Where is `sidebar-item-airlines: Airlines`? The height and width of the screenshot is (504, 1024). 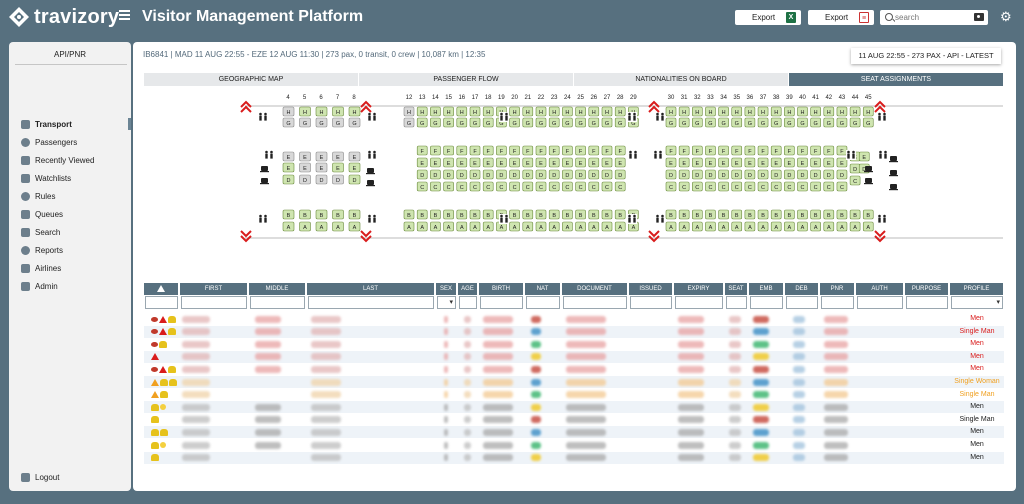 sidebar-item-airlines: Airlines is located at coordinates (41, 268).